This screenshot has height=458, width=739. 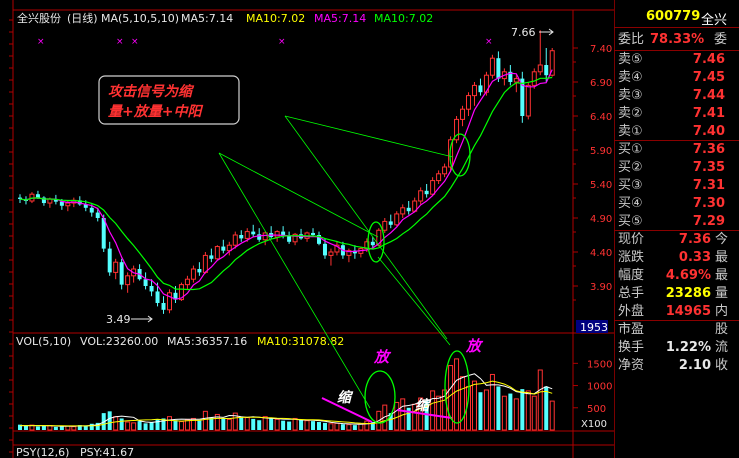 I want to click on stat-row: 外盘 14965 内, so click(x=678, y=312).